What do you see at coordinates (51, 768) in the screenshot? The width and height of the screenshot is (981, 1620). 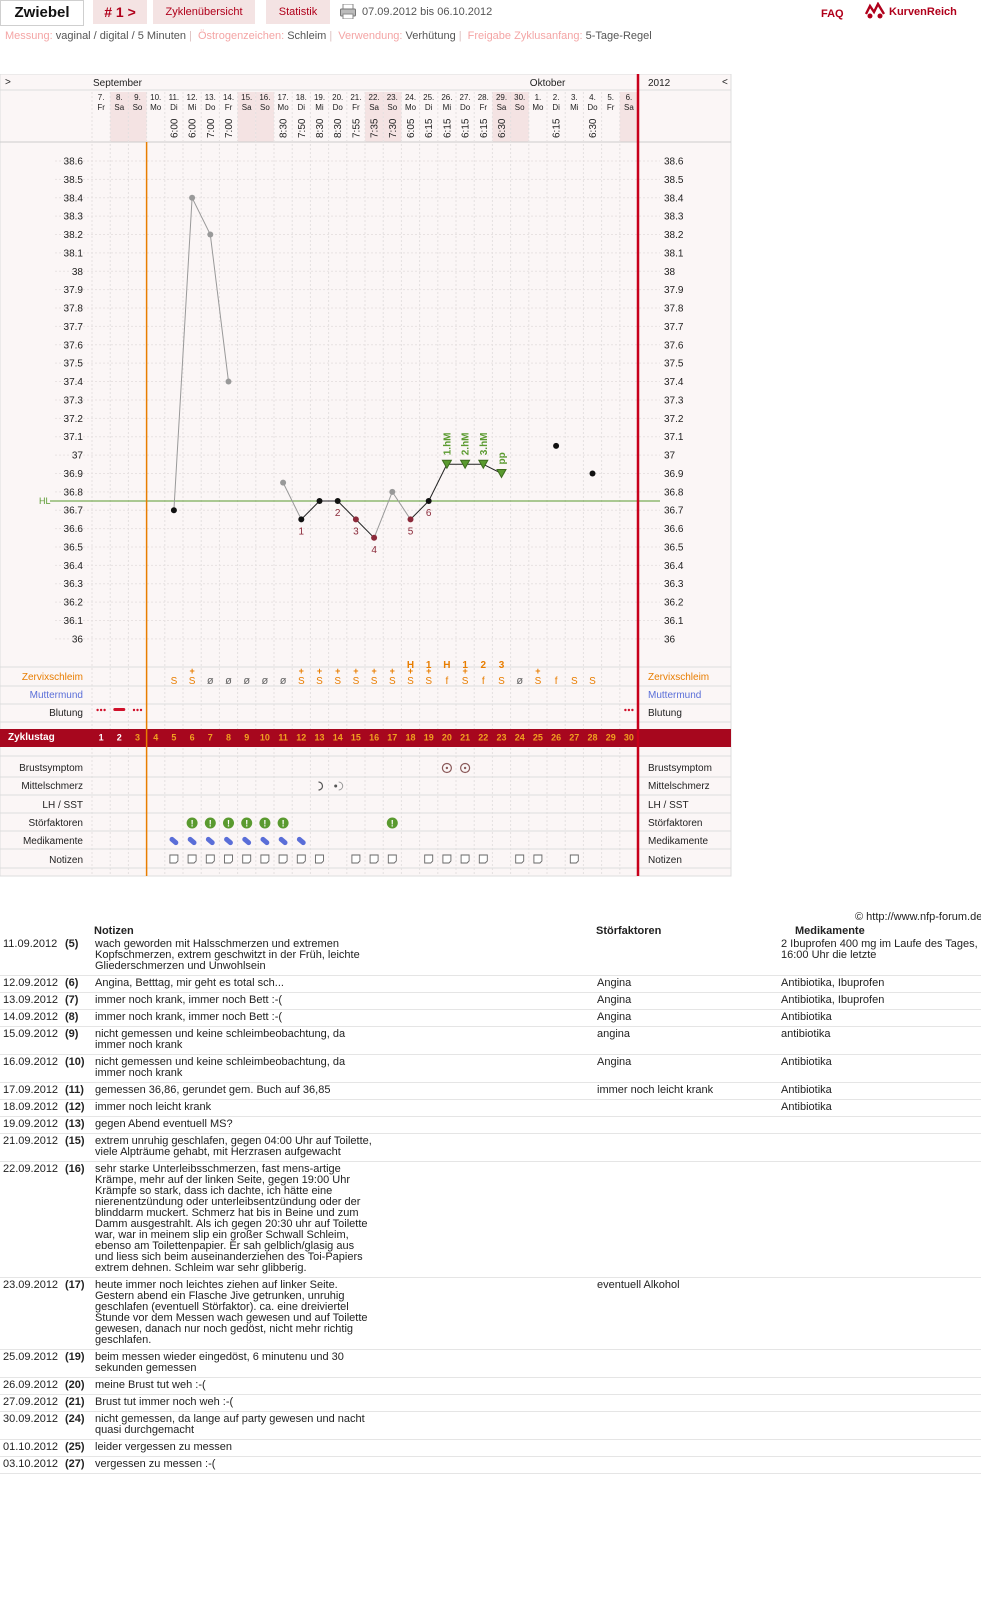 I see `row-label-breast: Brustsymptom` at bounding box center [51, 768].